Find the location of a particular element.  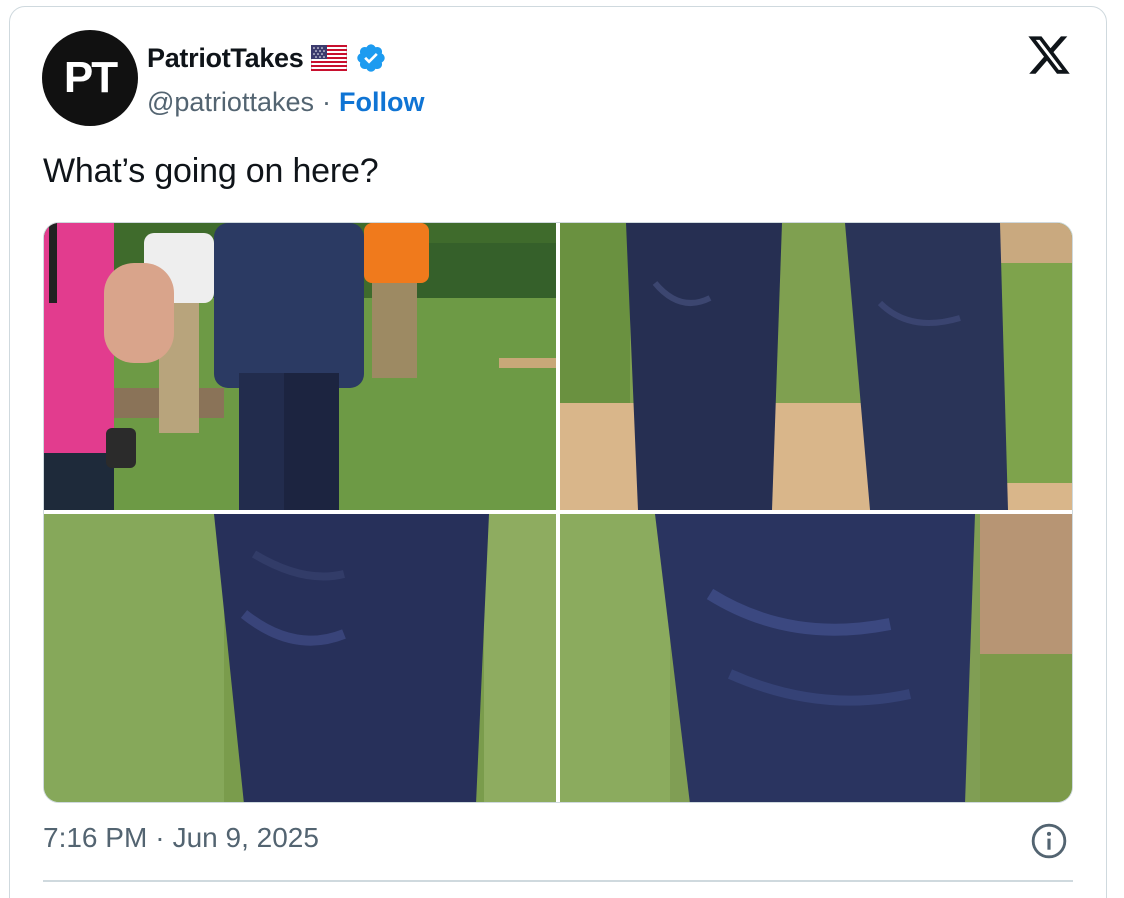

handle-row: @patriottakes · Follow is located at coordinates (285, 102).